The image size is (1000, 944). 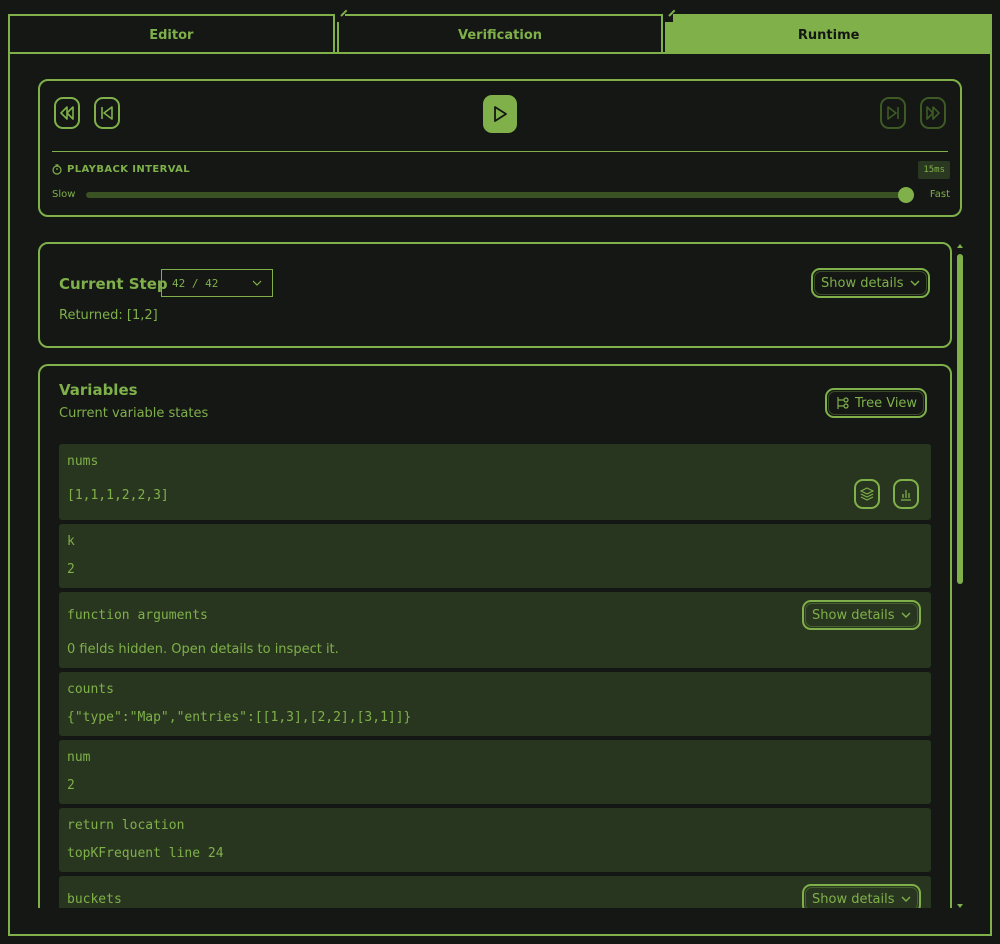 I want to click on skip-back-icon, so click(x=107, y=113).